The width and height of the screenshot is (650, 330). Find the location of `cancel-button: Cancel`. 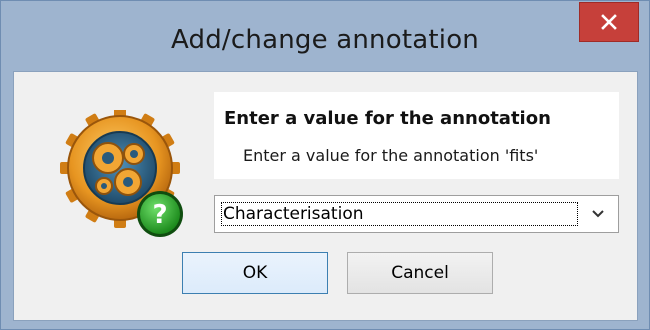

cancel-button: Cancel is located at coordinates (420, 273).